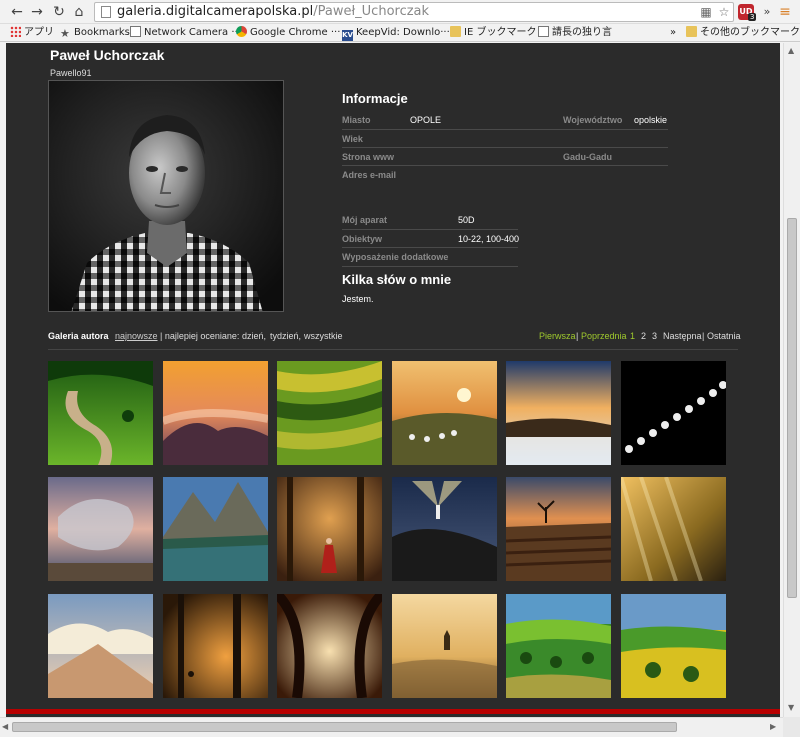 The width and height of the screenshot is (800, 737). I want to click on sort-week-link: tydzień,, so click(285, 336).